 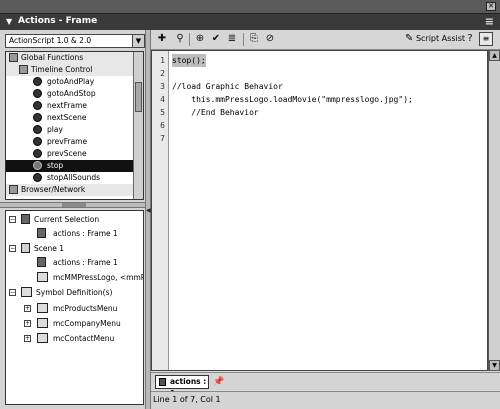 I want to click on nav-scene-actions-frame: actions : Frame 1, so click(x=76, y=262).